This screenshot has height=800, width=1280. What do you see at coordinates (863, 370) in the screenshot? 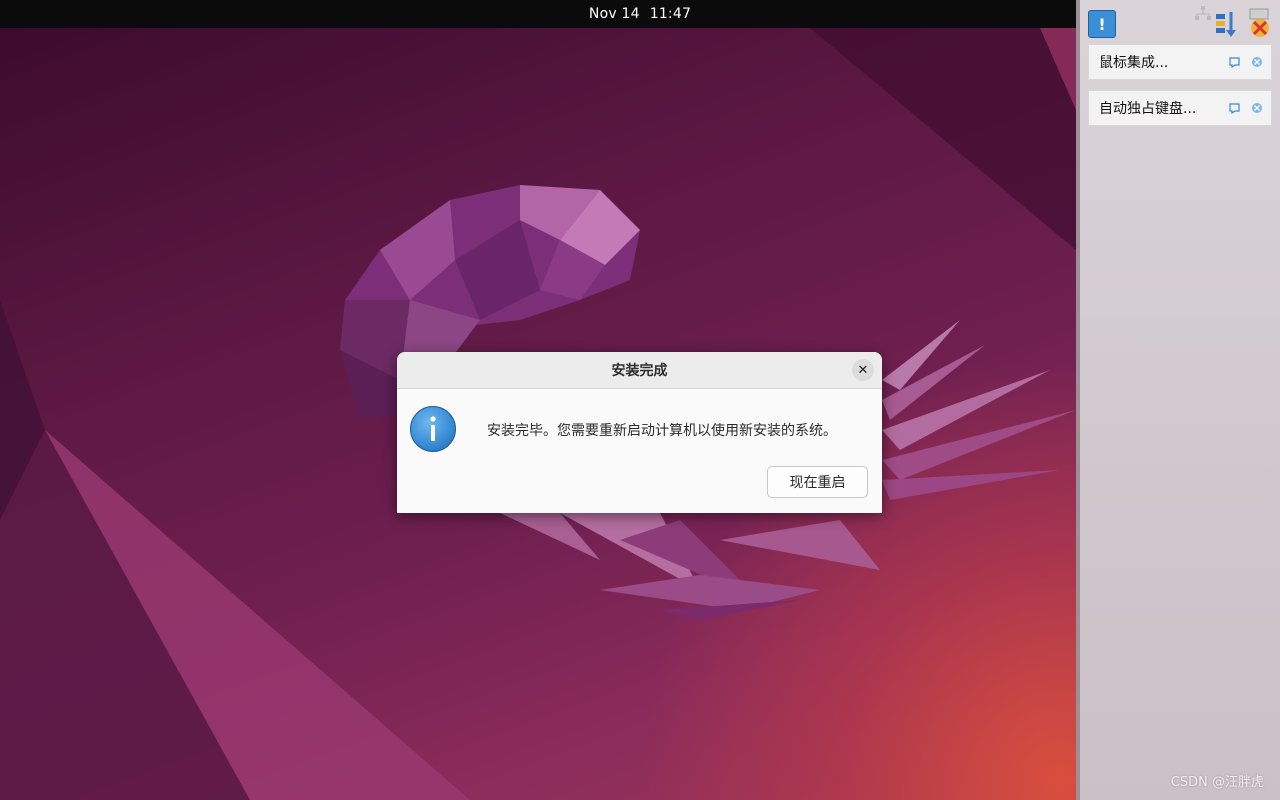
I see `close-icon: ✕` at bounding box center [863, 370].